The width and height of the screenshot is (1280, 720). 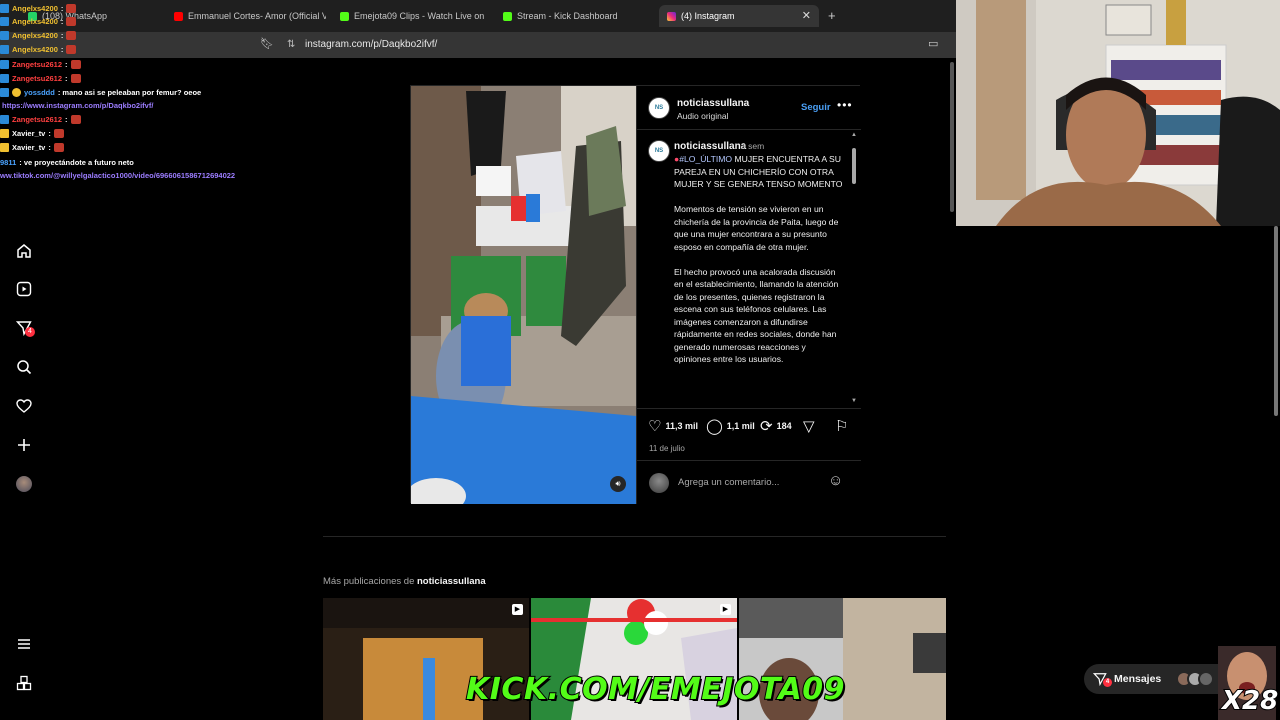 What do you see at coordinates (404, 581) in the screenshot?
I see `more-posts-title: Más publicaciones de noticiassullana` at bounding box center [404, 581].